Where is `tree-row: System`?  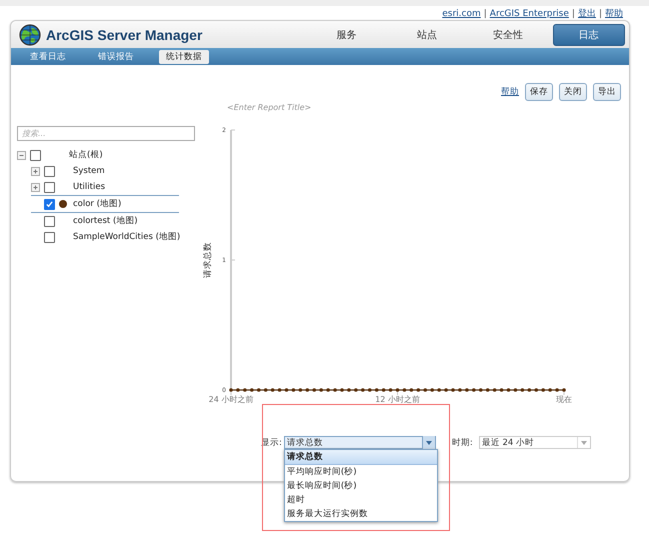
tree-row: System is located at coordinates (114, 171).